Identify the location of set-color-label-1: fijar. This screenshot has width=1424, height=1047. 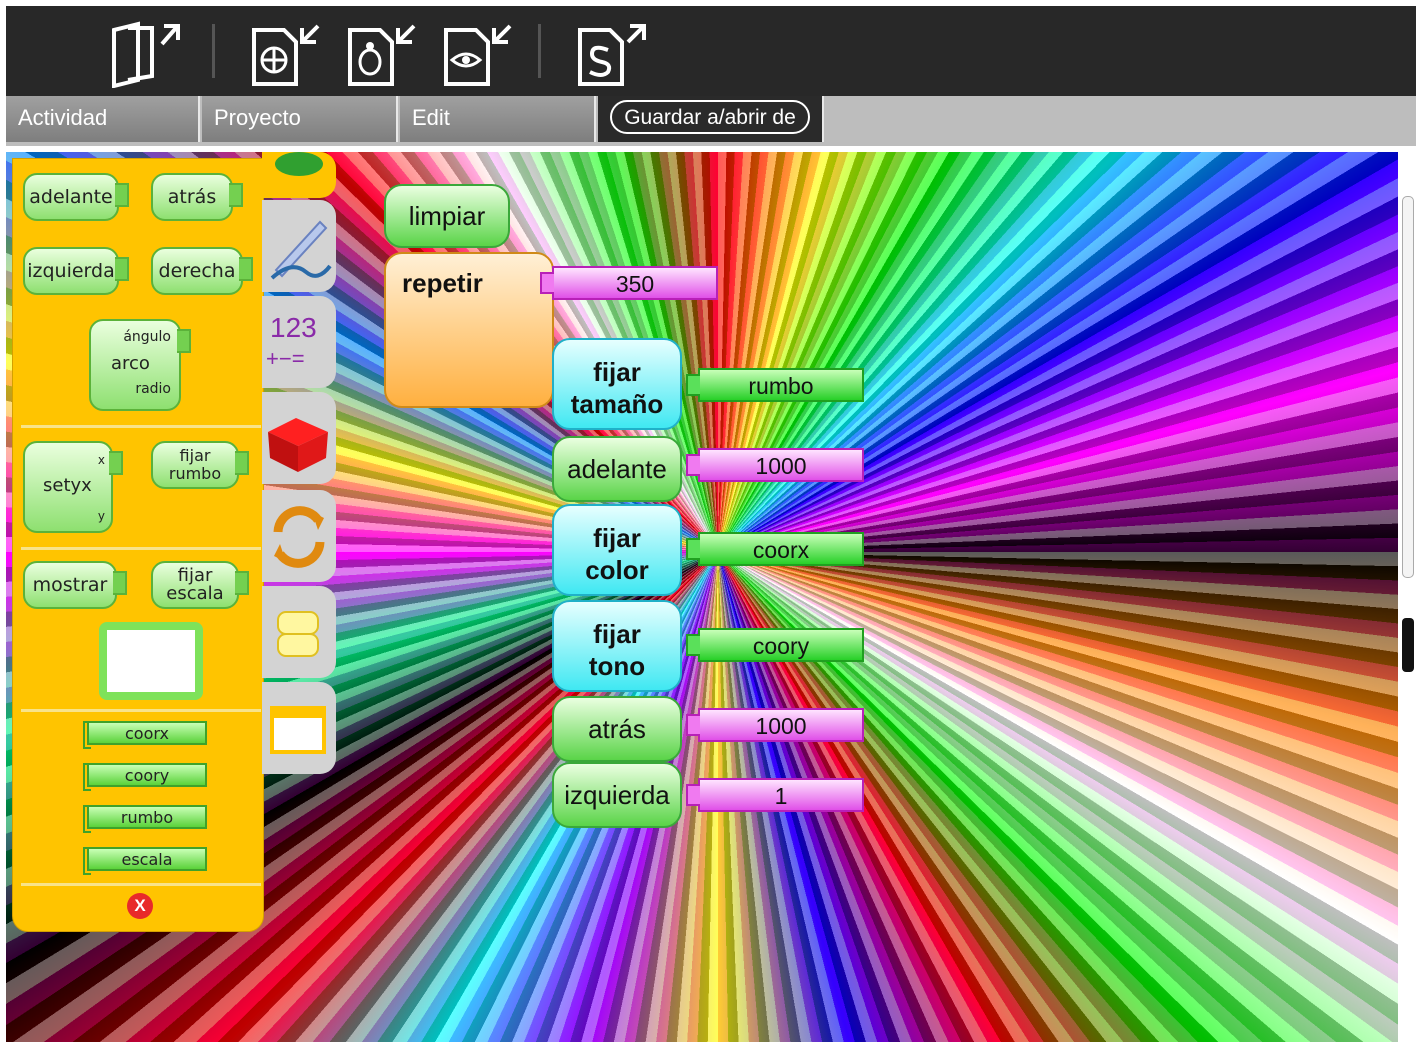
(617, 538).